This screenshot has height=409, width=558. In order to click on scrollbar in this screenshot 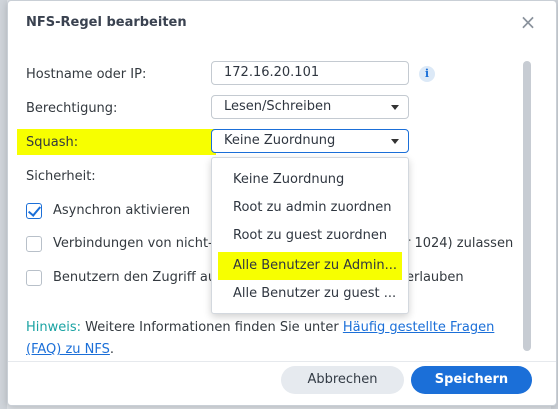, I will do `click(527, 206)`.